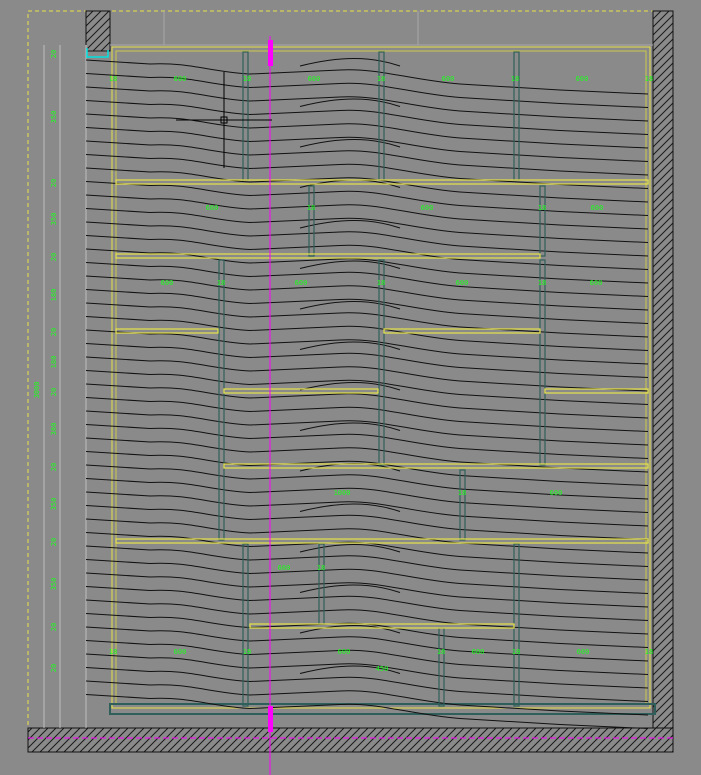 This screenshot has width=701, height=775. What do you see at coordinates (54, 467) in the screenshot?
I see `left-dim-11: 20` at bounding box center [54, 467].